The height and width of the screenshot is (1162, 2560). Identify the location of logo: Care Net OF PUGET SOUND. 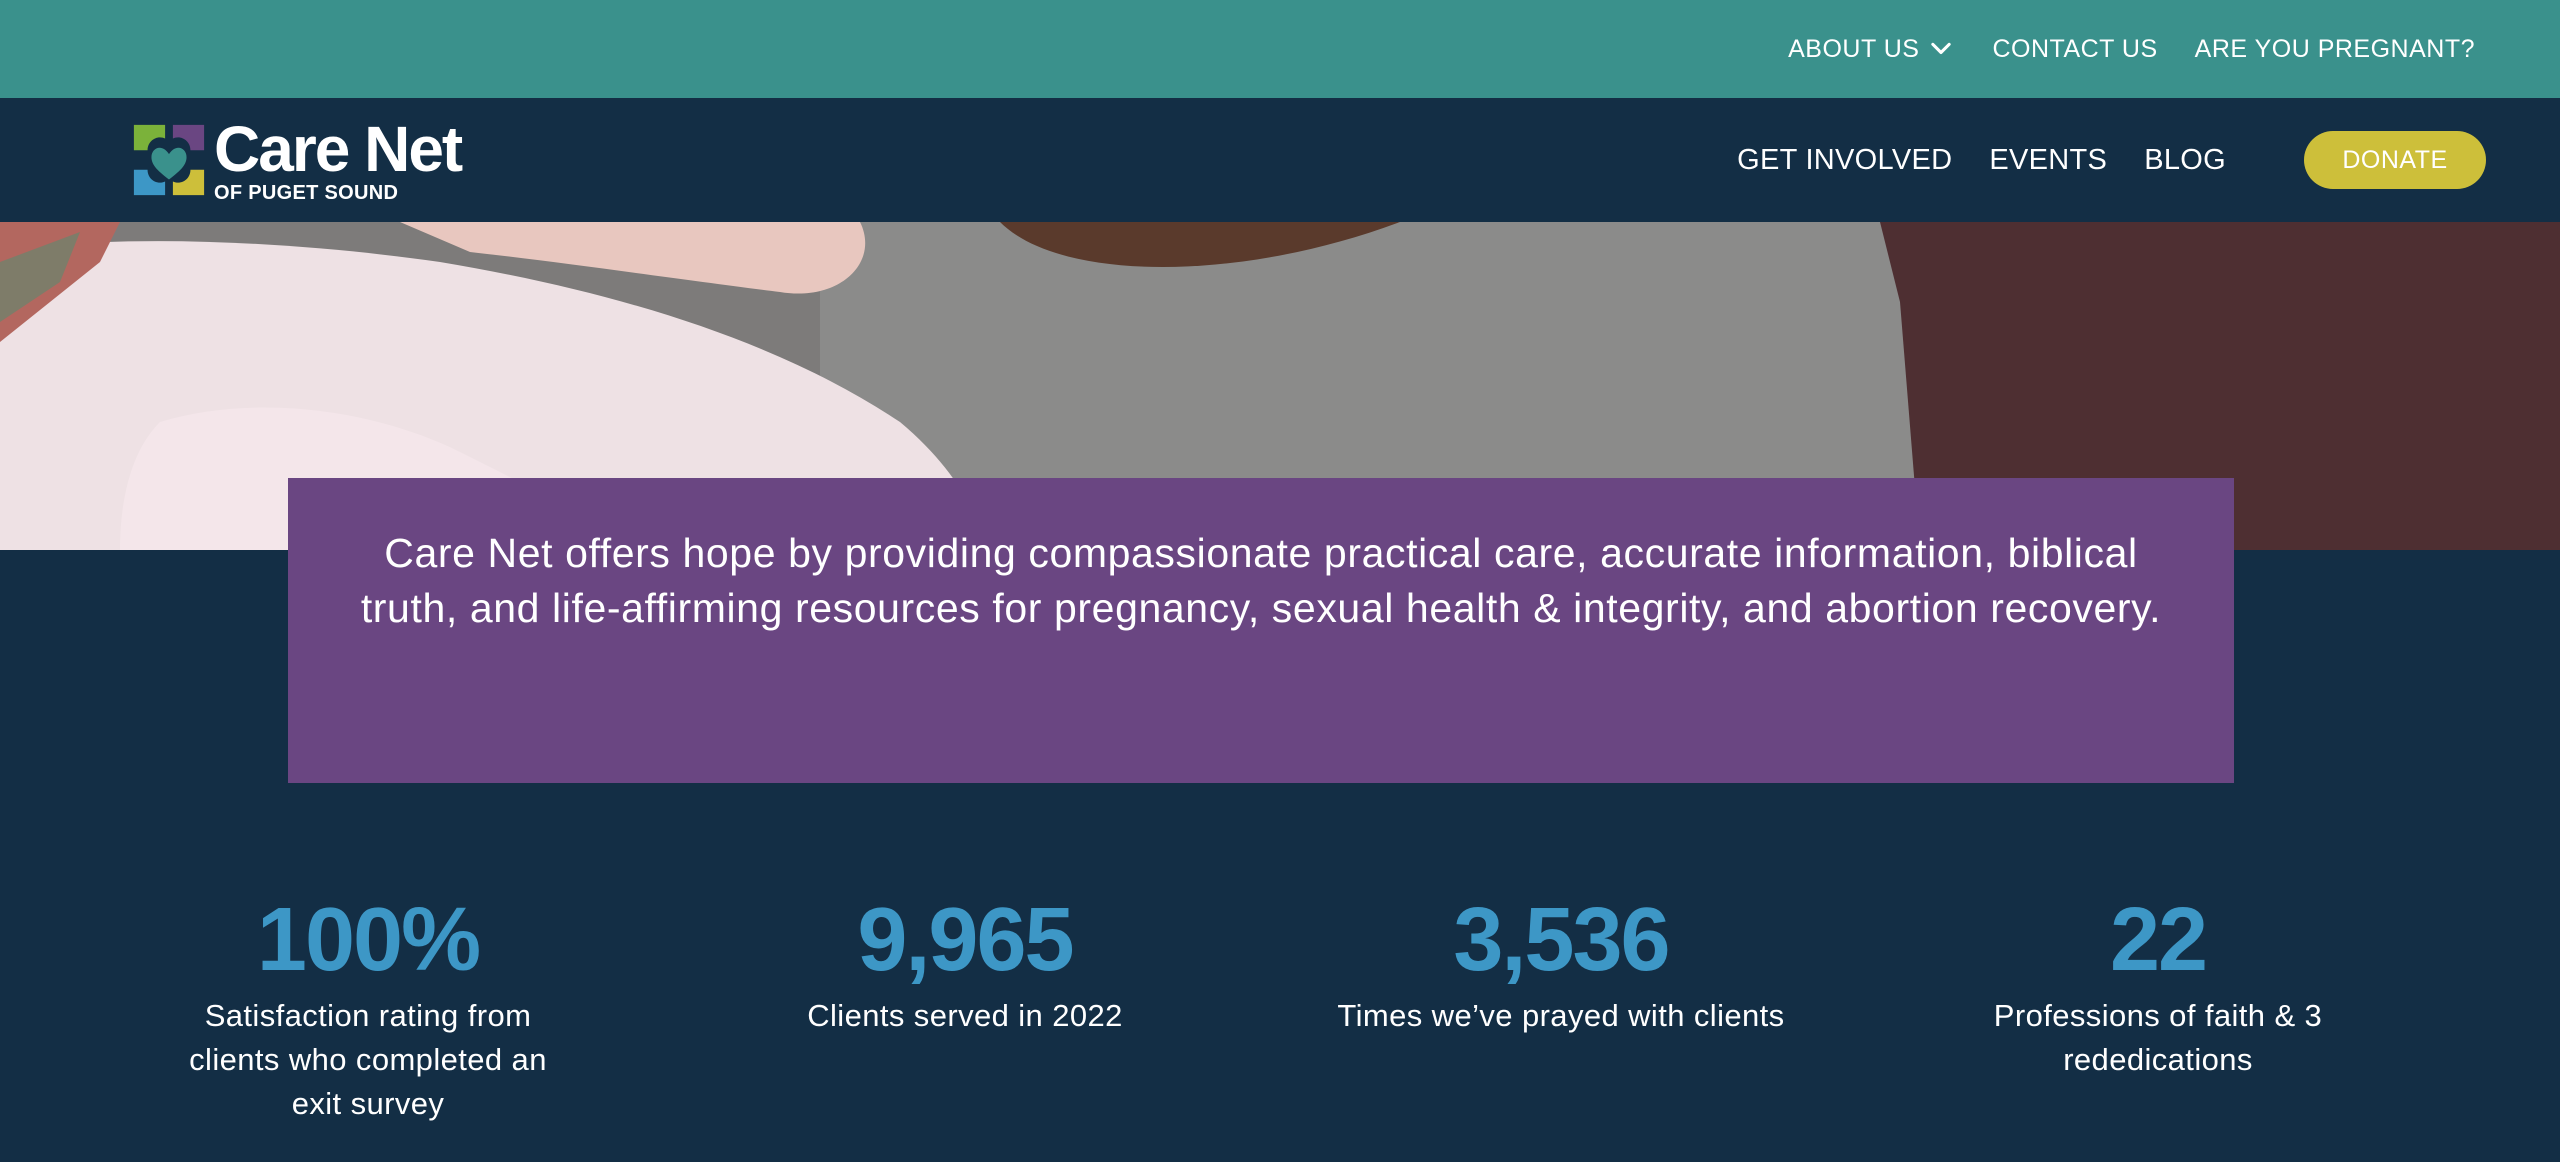
(310, 158).